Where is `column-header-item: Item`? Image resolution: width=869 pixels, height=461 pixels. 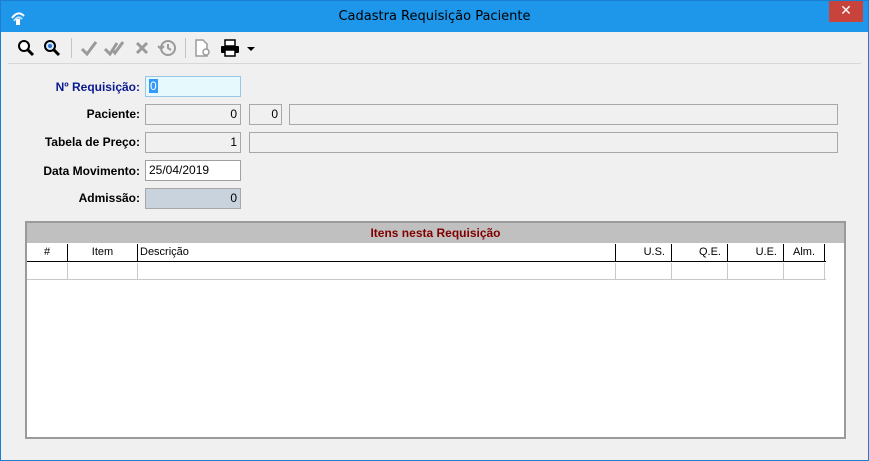 column-header-item: Item is located at coordinates (103, 252).